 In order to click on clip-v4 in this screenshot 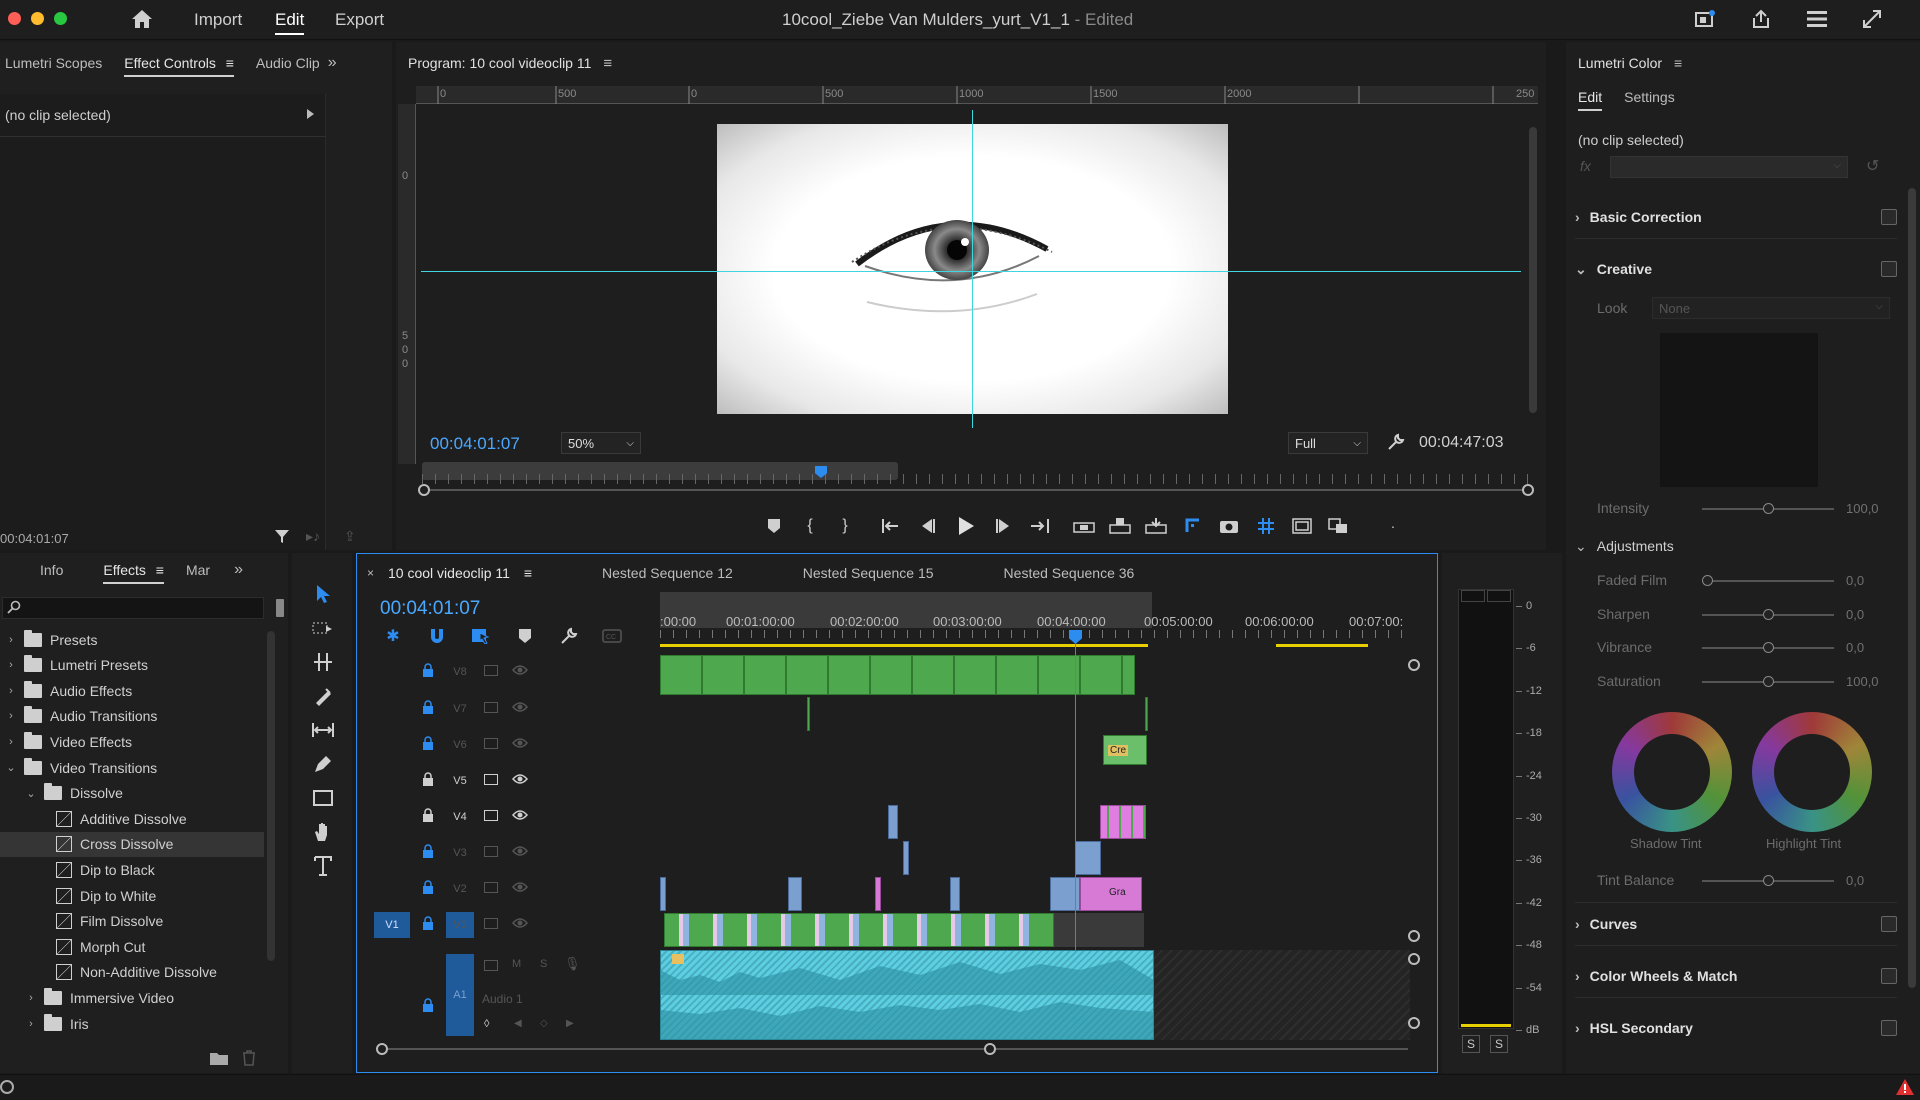, I will do `click(893, 822)`.